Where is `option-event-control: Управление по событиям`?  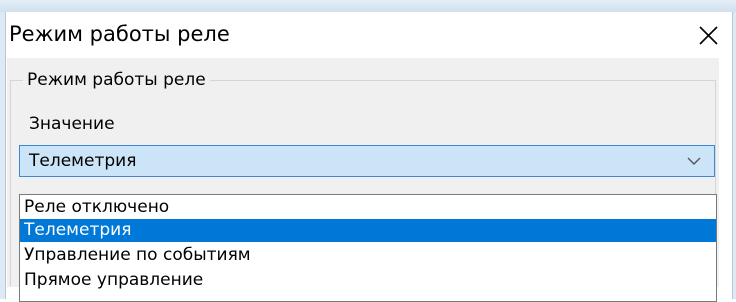
option-event-control: Управление по событиям is located at coordinates (368, 255).